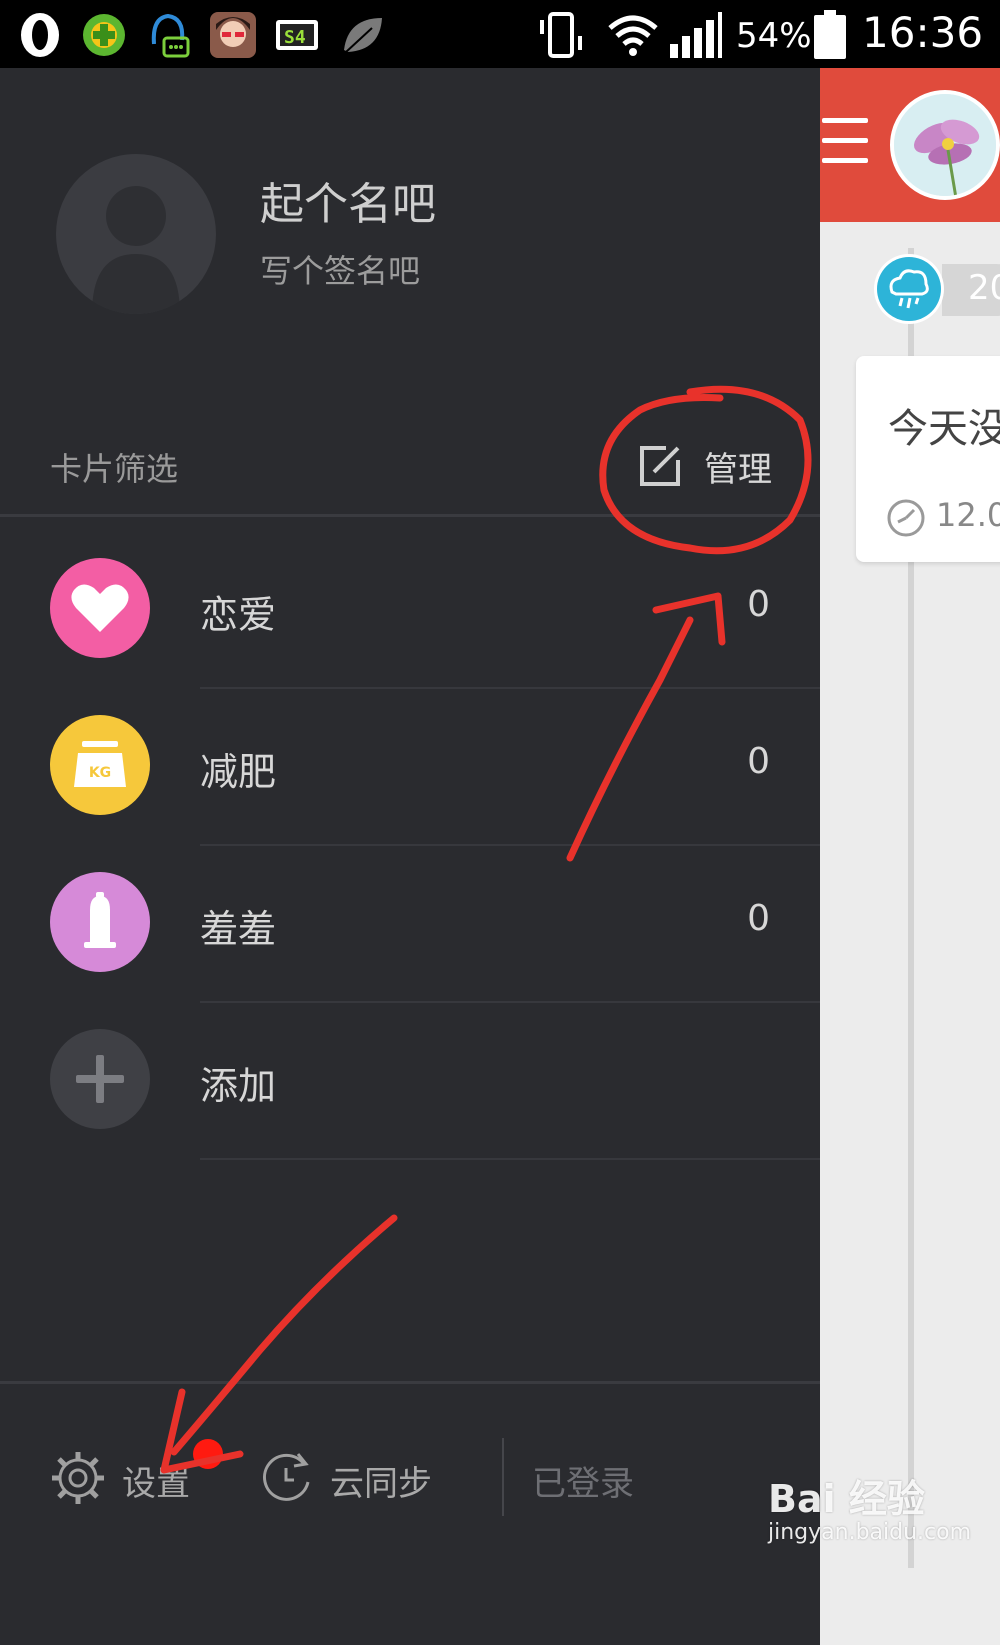  Describe the element at coordinates (660, 466) in the screenshot. I see `edit-icon` at that location.